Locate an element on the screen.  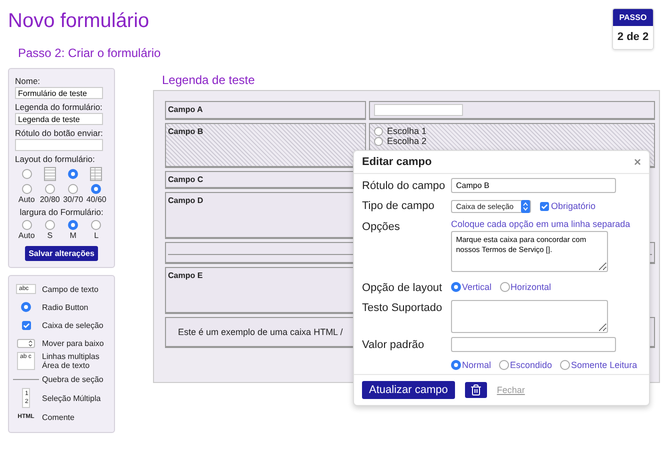
option-label: L is located at coordinates (96, 235).